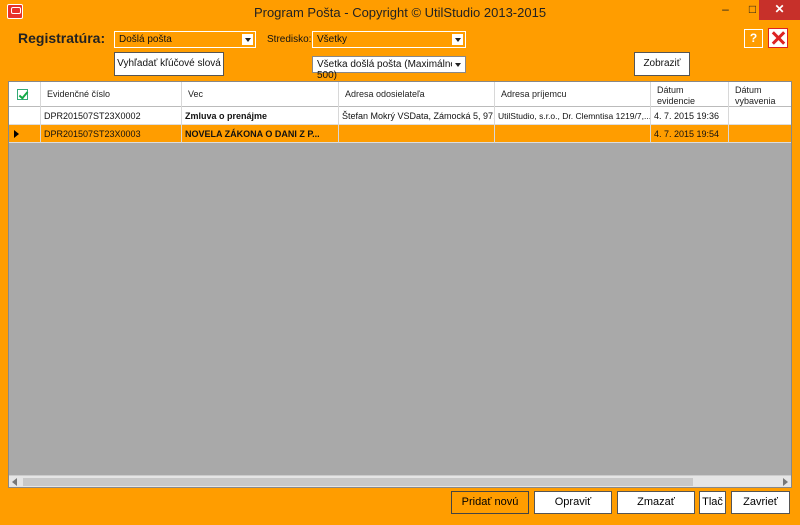 The image size is (800, 525). I want to click on select-all-header, so click(25, 94).